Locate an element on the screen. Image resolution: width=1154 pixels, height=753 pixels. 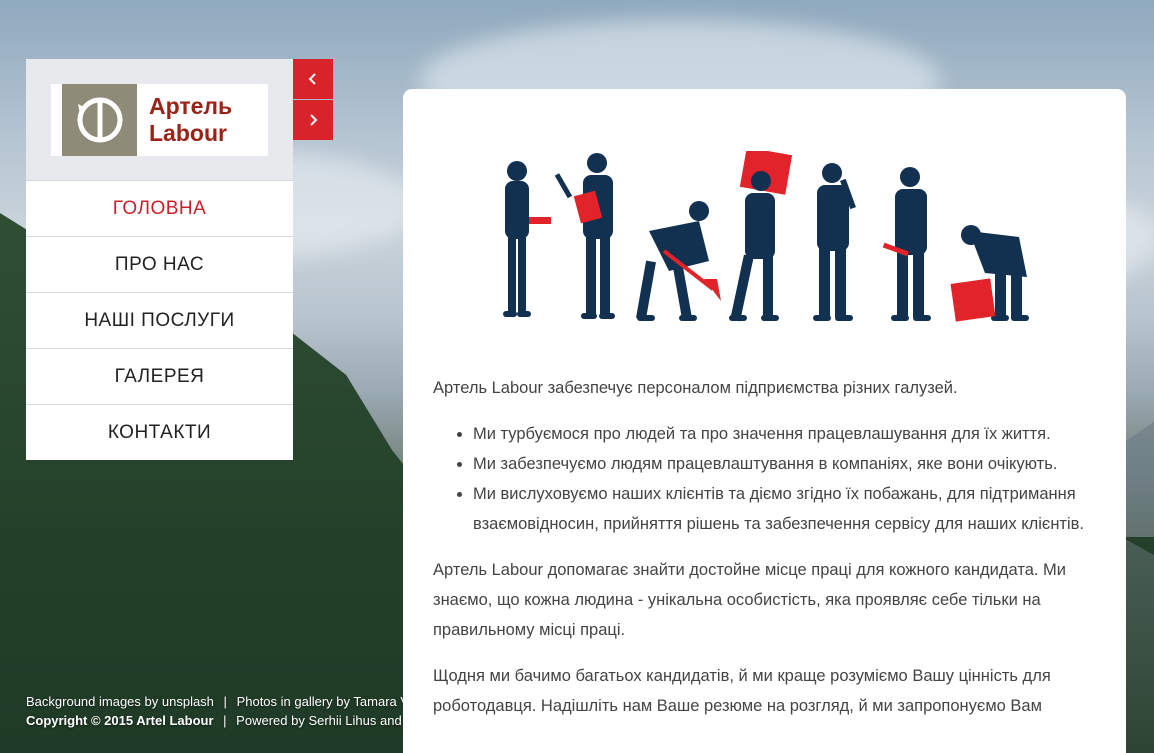
logo-text: Артель Labour is located at coordinates (190, 120).